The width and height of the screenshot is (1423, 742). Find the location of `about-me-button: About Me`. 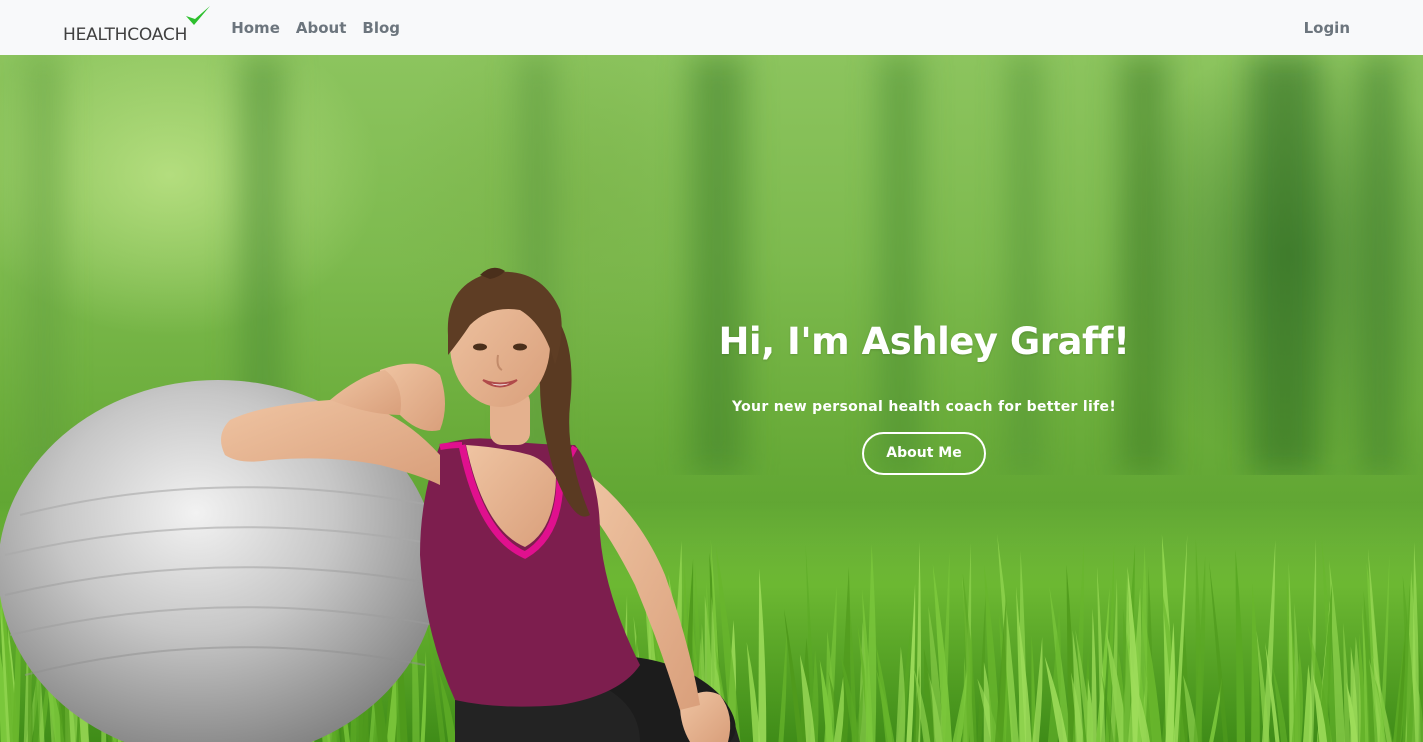

about-me-button: About Me is located at coordinates (924, 454).